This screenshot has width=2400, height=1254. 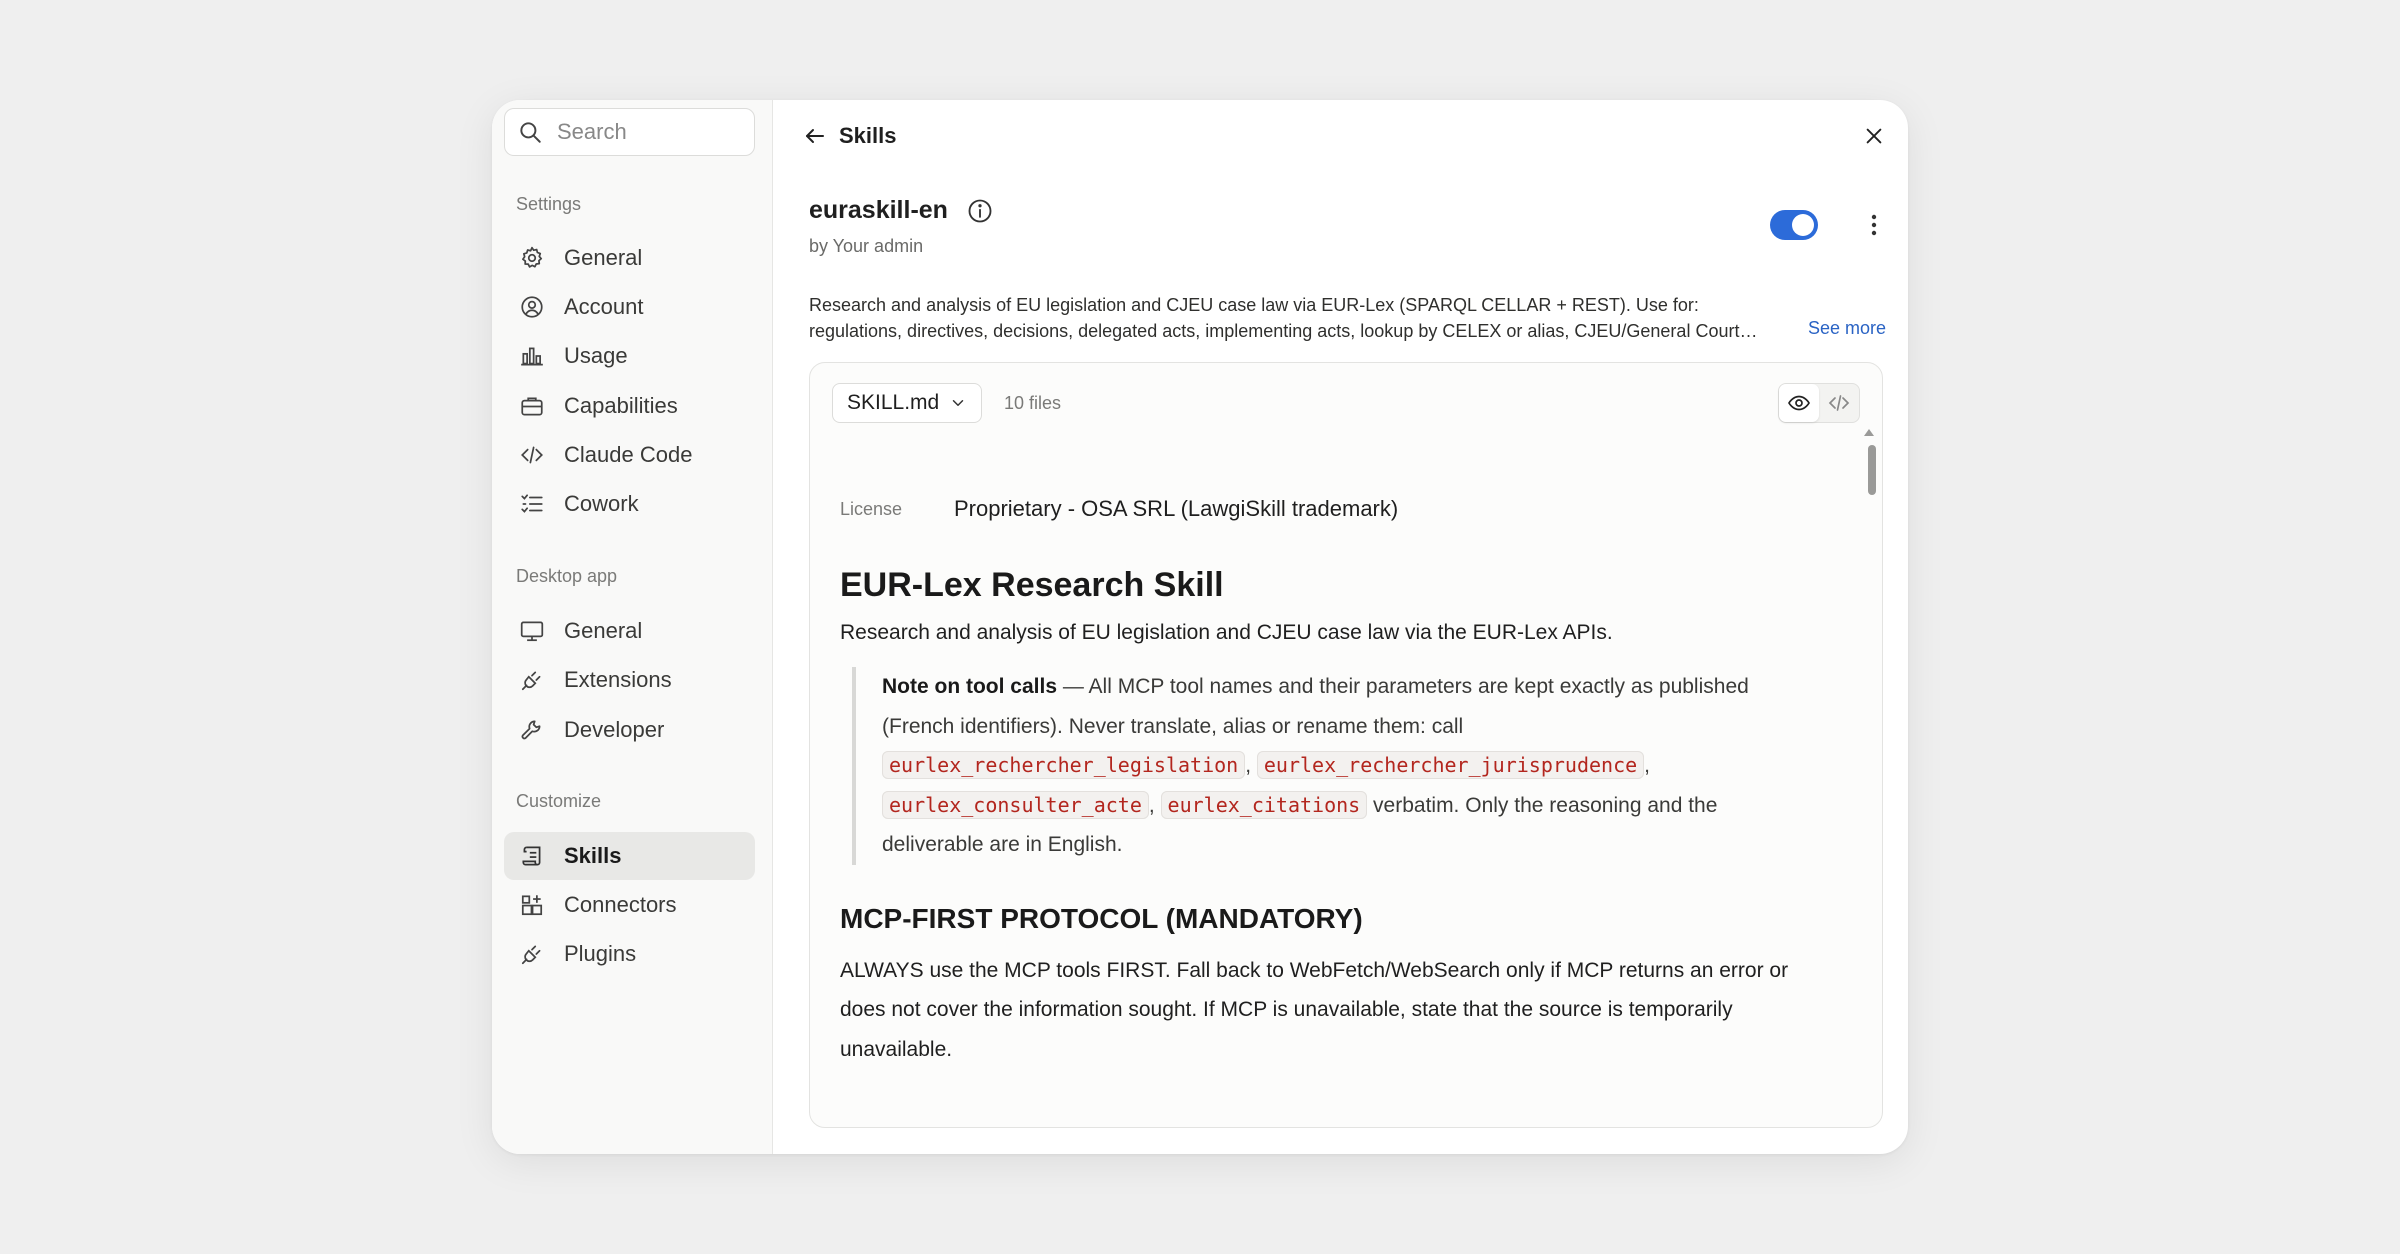 I want to click on scroll-up-arrow, so click(x=1869, y=432).